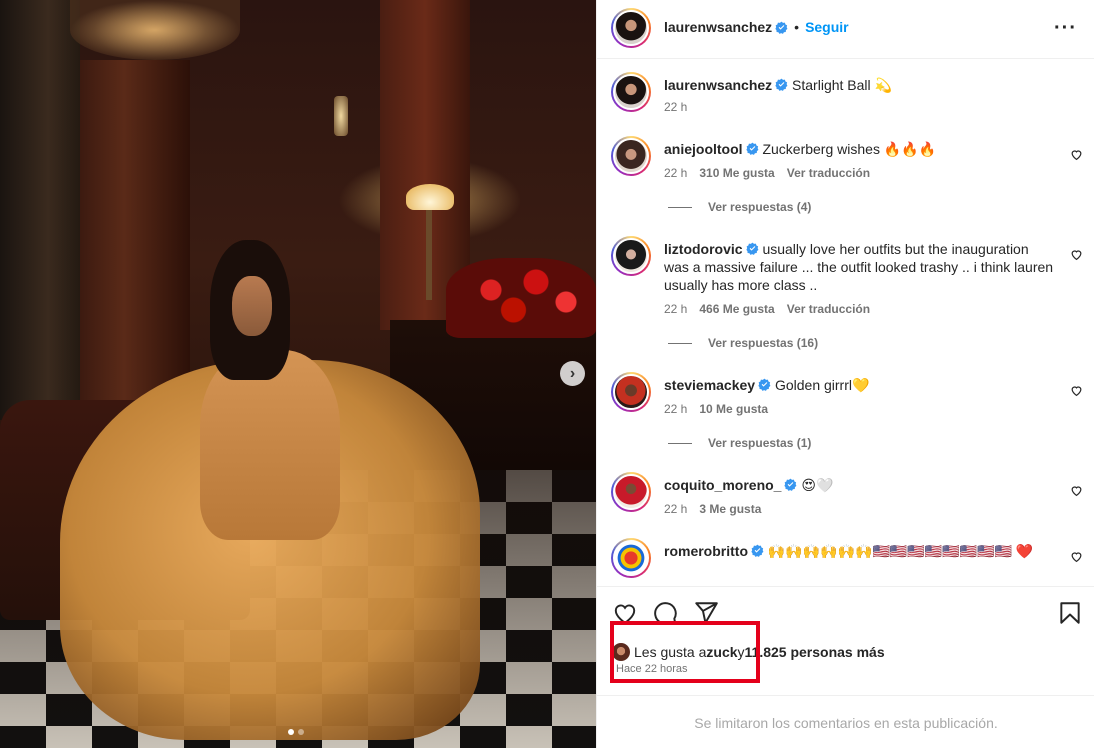 This screenshot has height=748, width=1094. Describe the element at coordinates (296, 732) in the screenshot. I see `carousel-dots` at that location.